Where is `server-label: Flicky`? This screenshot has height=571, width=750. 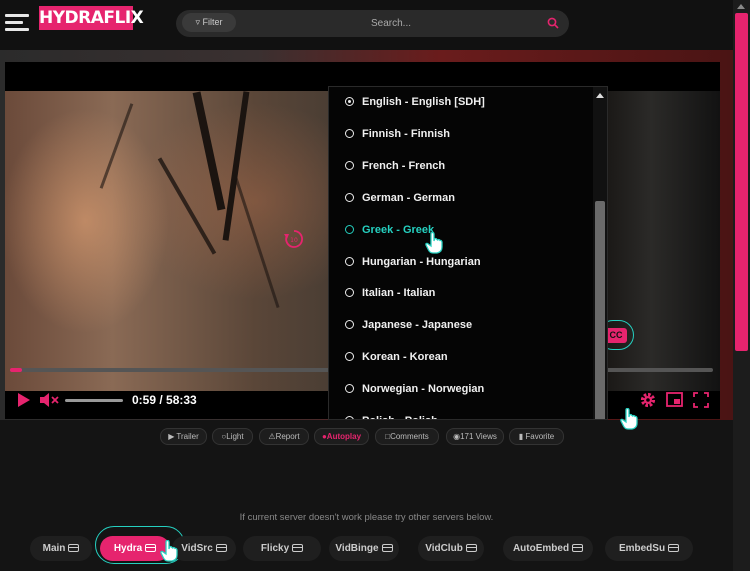
server-label: Flicky is located at coordinates (275, 548).